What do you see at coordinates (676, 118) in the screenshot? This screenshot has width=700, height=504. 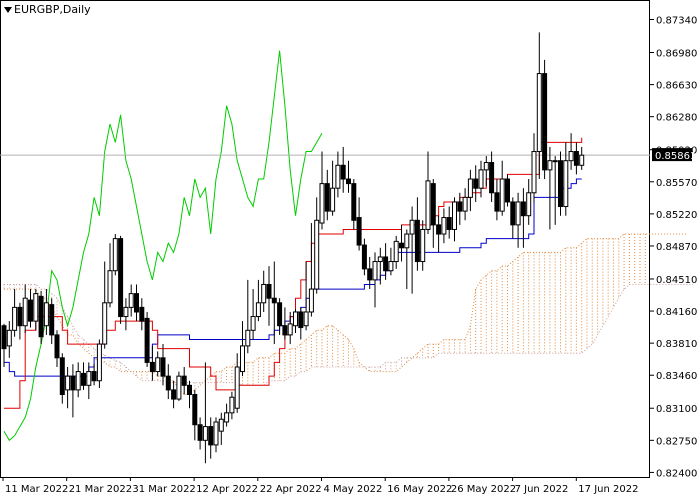 I see `y-tick-label: 0.86280` at bounding box center [676, 118].